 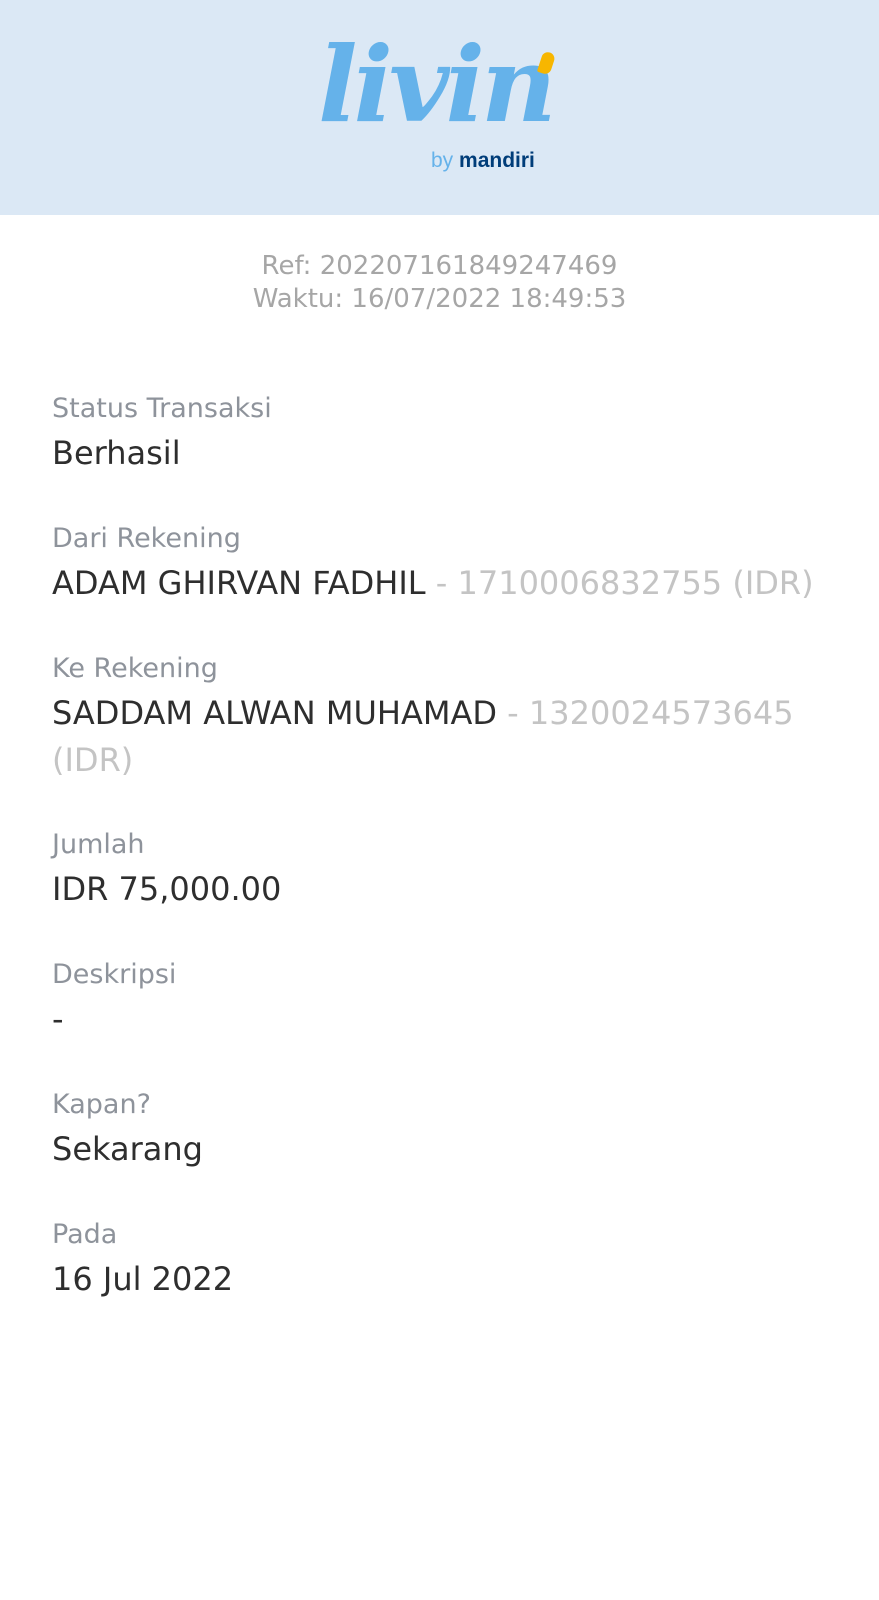 What do you see at coordinates (447, 1260) in the screenshot?
I see `field-date: Pada 16 Jul 2022` at bounding box center [447, 1260].